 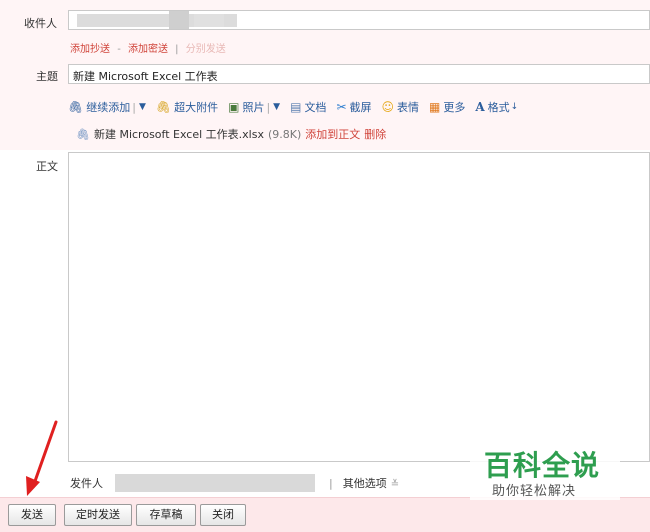 I want to click on more-label: 更多, so click(x=454, y=107).